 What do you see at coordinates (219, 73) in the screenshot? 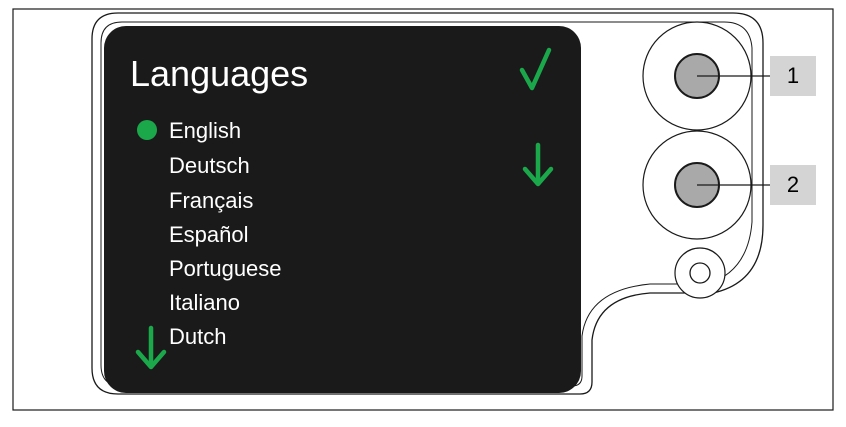
I see `screen-title: Languages` at bounding box center [219, 73].